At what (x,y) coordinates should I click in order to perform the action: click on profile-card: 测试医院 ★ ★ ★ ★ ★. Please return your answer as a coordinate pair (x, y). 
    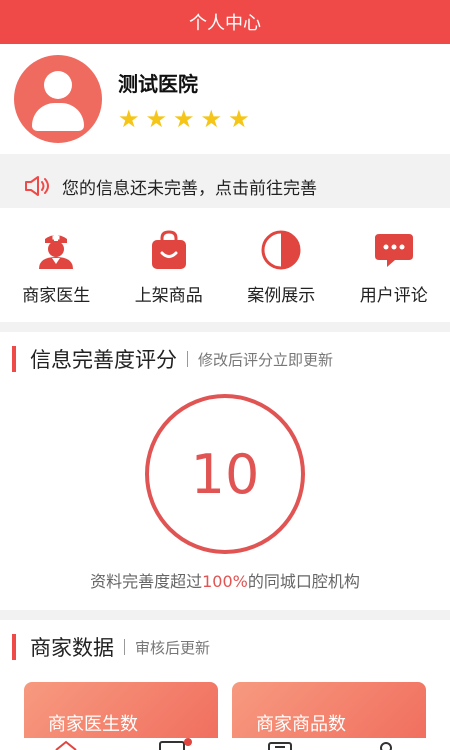
    Looking at the image, I should click on (225, 99).